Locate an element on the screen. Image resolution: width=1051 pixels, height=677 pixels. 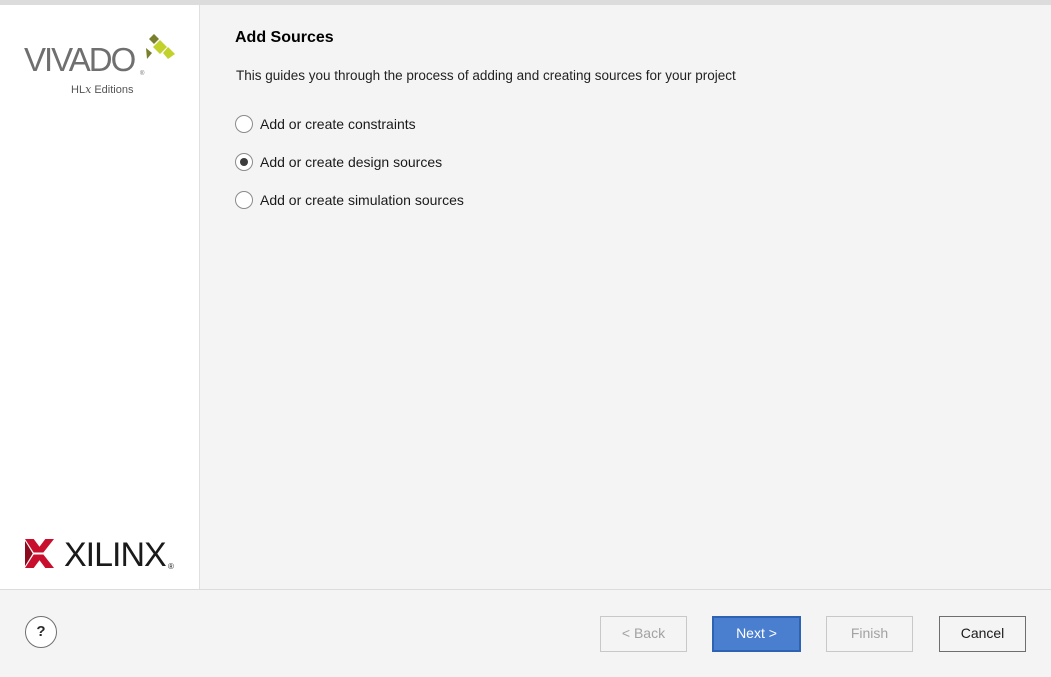
back-button: < Back is located at coordinates (643, 634).